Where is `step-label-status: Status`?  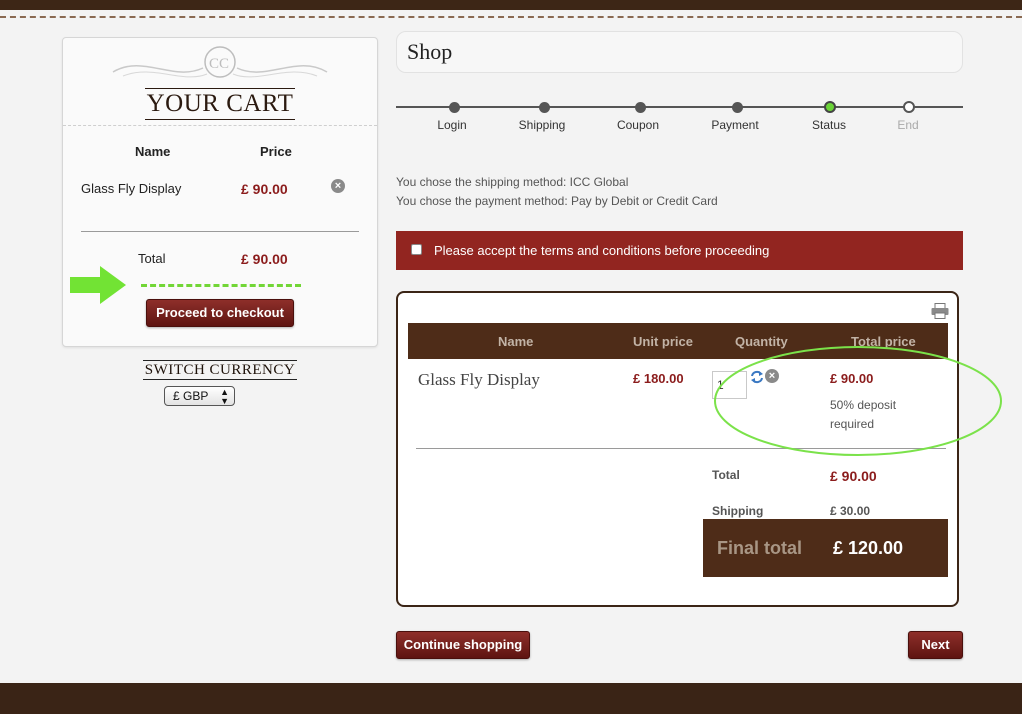
step-label-status: Status is located at coordinates (829, 125).